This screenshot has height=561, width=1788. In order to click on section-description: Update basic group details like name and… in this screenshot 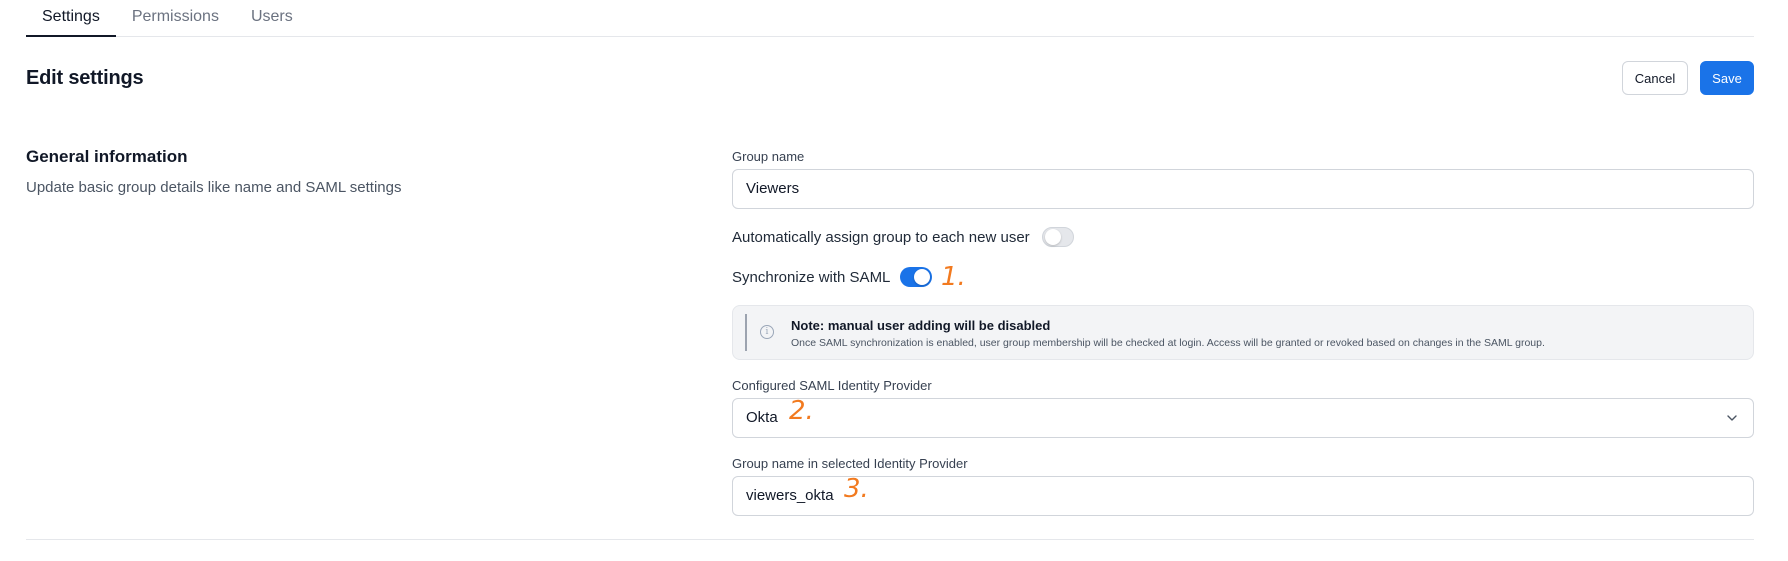, I will do `click(214, 187)`.